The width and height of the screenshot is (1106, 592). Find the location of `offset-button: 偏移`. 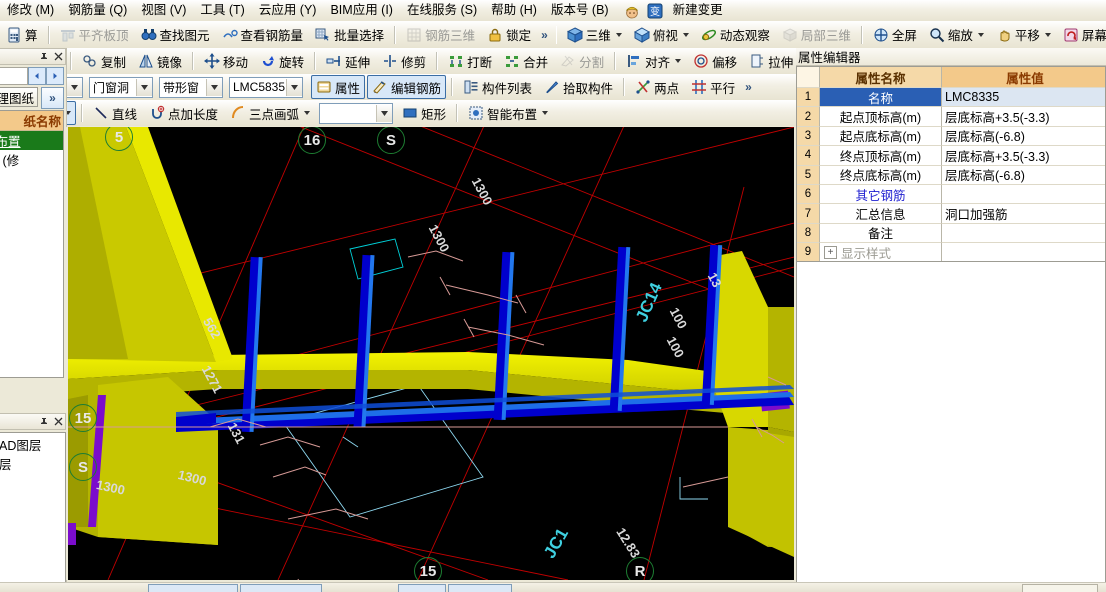

offset-button: 偏移 is located at coordinates (715, 61).